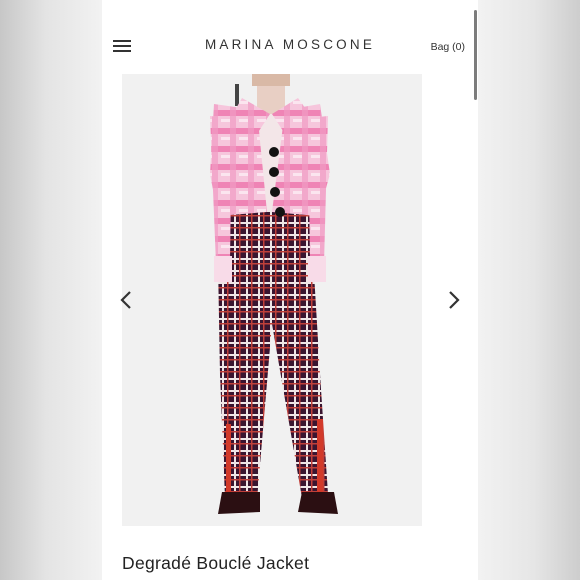 The width and height of the screenshot is (580, 580). Describe the element at coordinates (448, 47) in the screenshot. I see `bag-link: Bag (0)` at that location.